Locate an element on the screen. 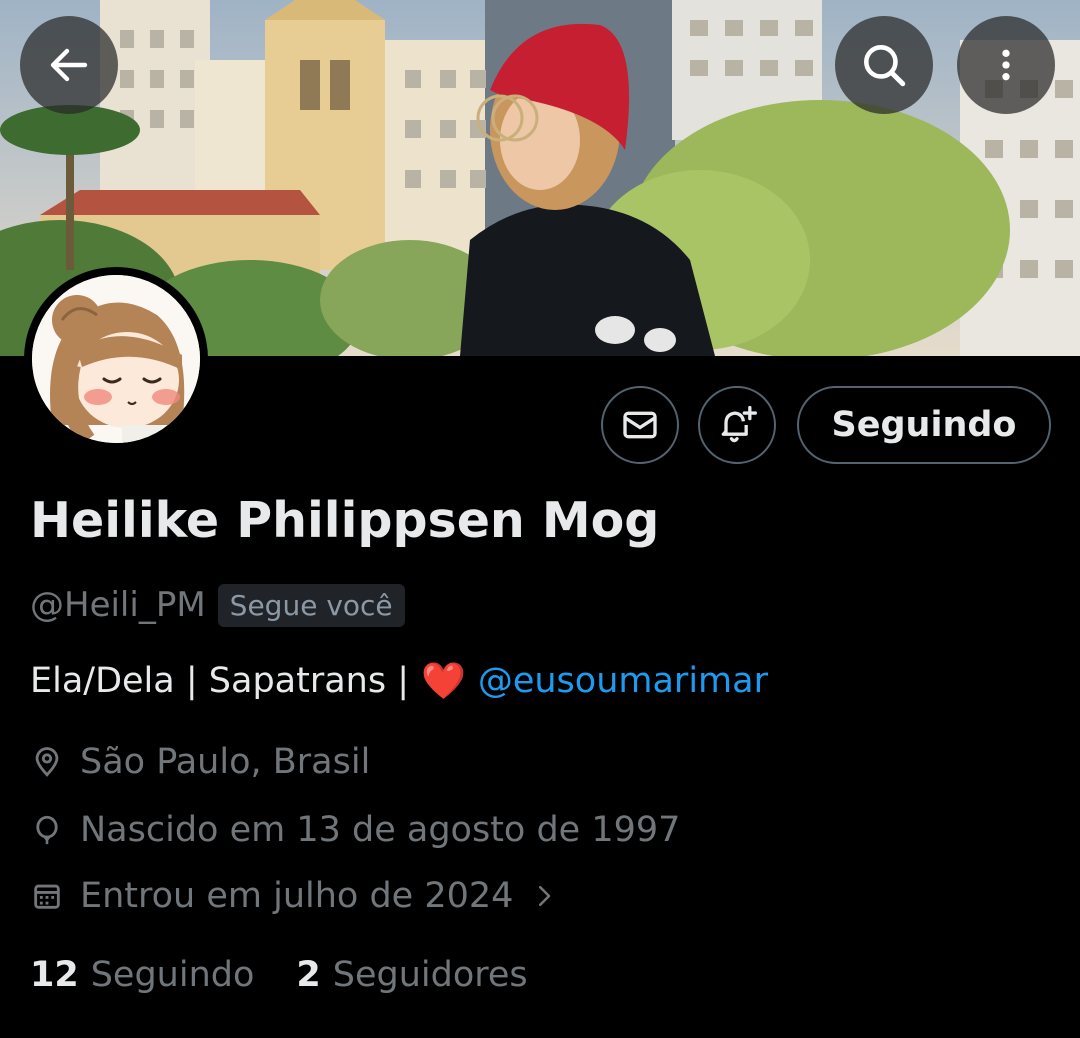  birthdate-row: Nascido em 13 de agosto de 1997 is located at coordinates (355, 830).